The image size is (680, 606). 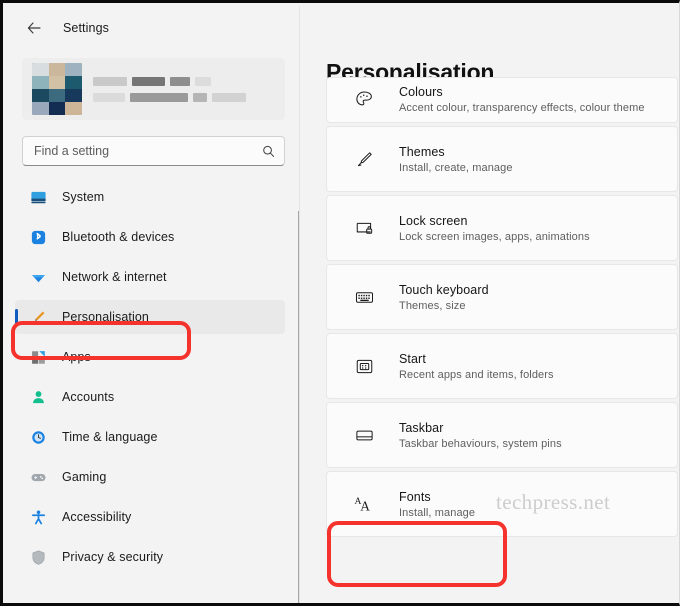 I want to click on sidebar-item-personalisation: Personalisation, so click(x=150, y=317).